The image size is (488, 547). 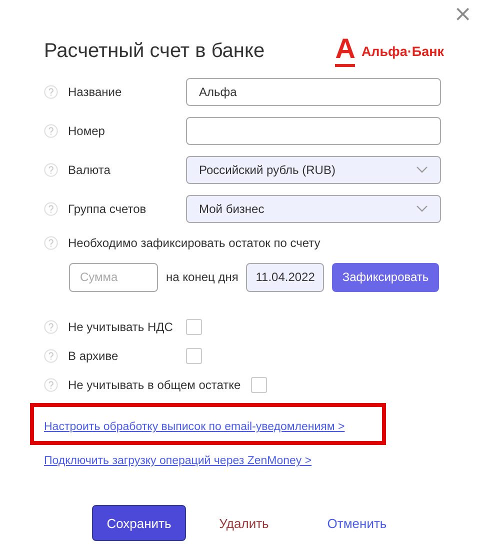 I want to click on field-label: Необходимо зафиксировать остаток по счету, so click(x=194, y=243).